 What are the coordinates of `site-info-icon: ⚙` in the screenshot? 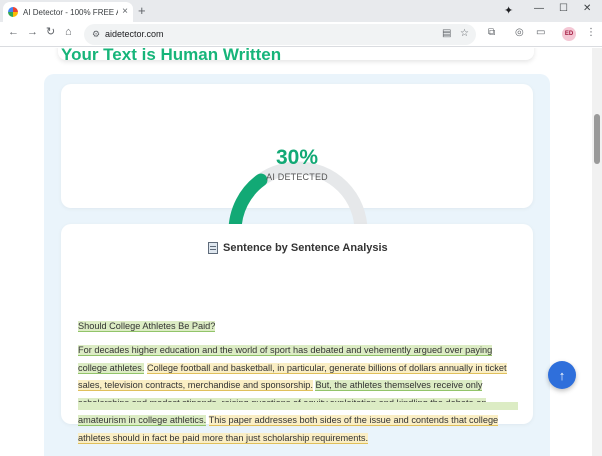 It's located at (96, 34).